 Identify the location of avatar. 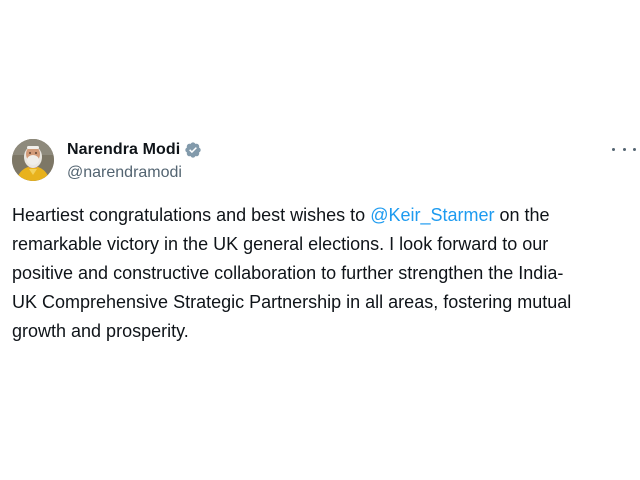
(33, 160).